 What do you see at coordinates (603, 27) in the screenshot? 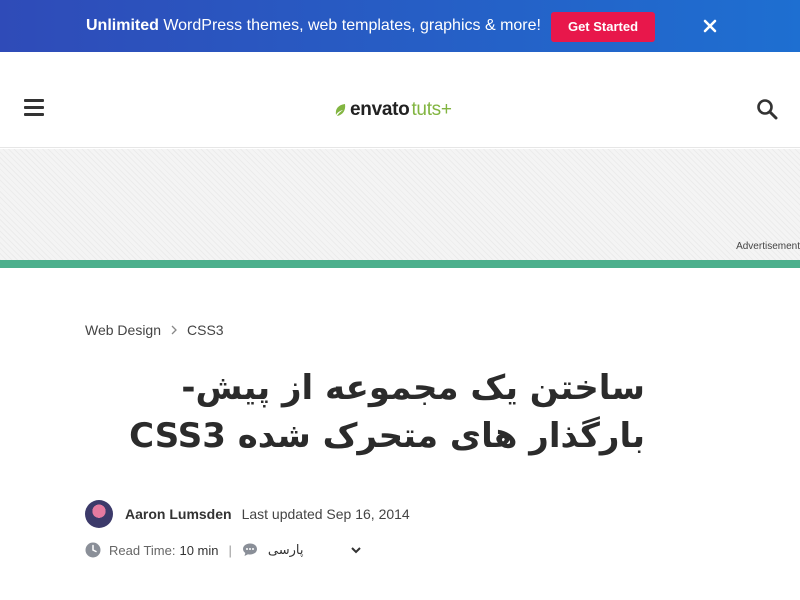
I see `get-started-button: Get Started` at bounding box center [603, 27].